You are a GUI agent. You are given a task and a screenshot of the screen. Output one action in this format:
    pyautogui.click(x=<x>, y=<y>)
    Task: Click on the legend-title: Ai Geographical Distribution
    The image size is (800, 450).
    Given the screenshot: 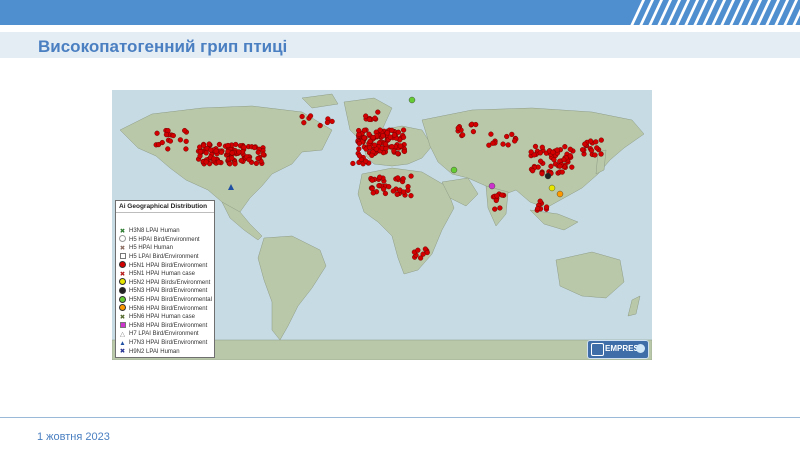 What is the action you would take?
    pyautogui.click(x=165, y=207)
    